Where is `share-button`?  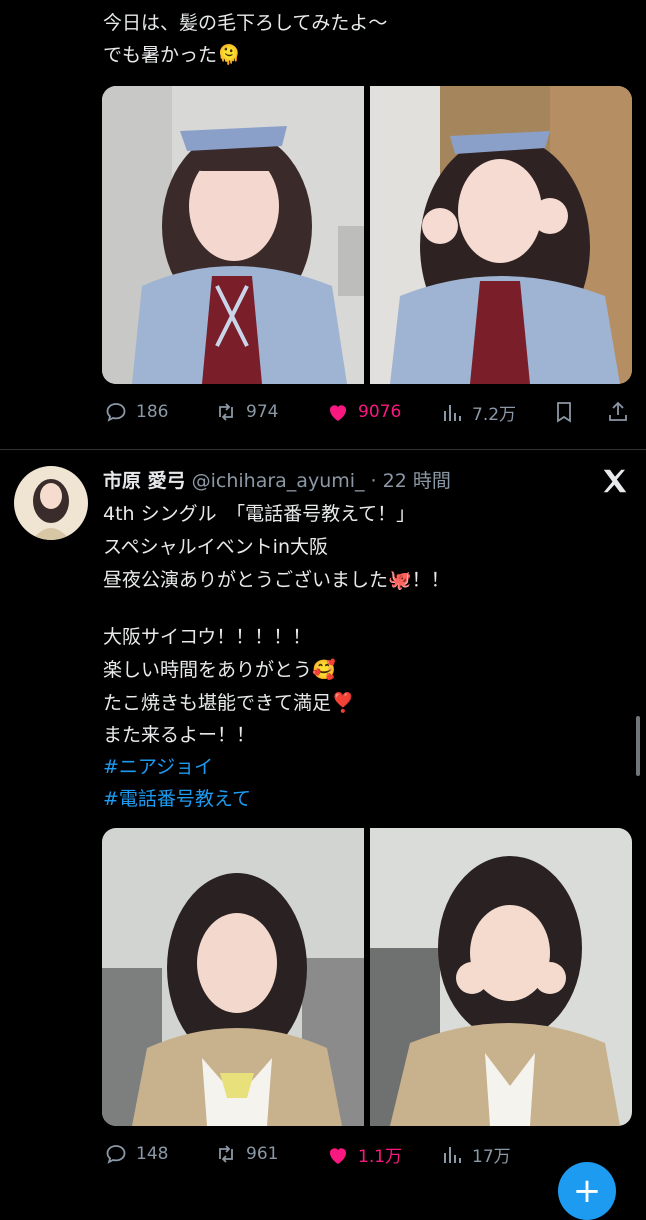
share-button is located at coordinates (618, 412).